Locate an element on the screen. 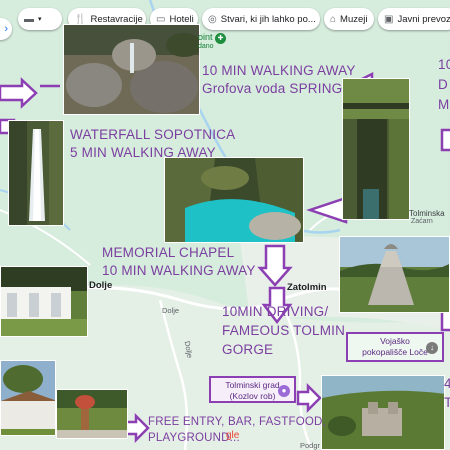  spring-image is located at coordinates (131, 69).